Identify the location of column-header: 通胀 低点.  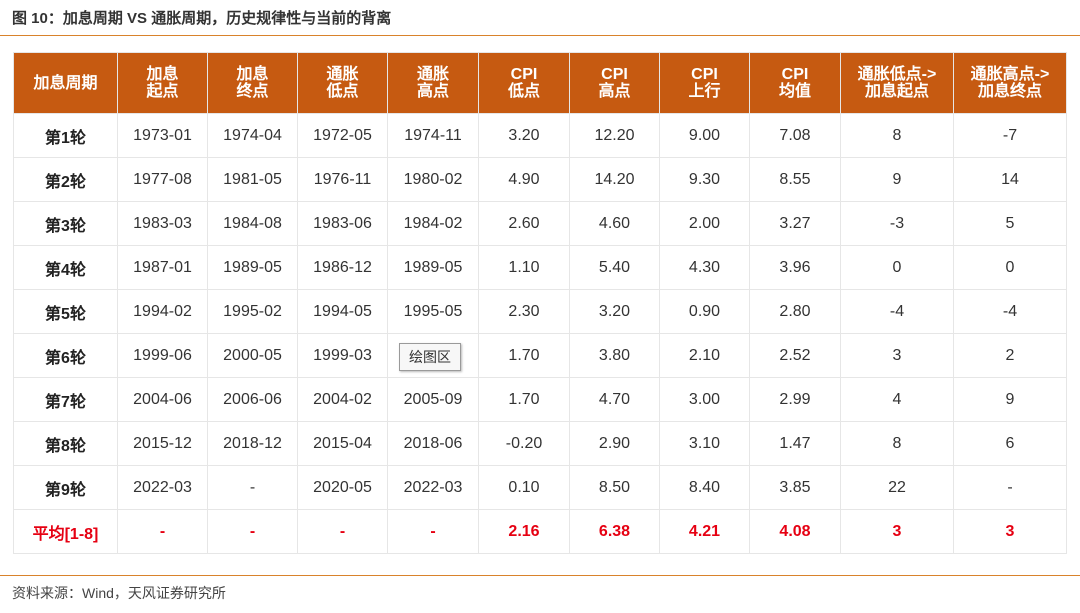
(342, 83).